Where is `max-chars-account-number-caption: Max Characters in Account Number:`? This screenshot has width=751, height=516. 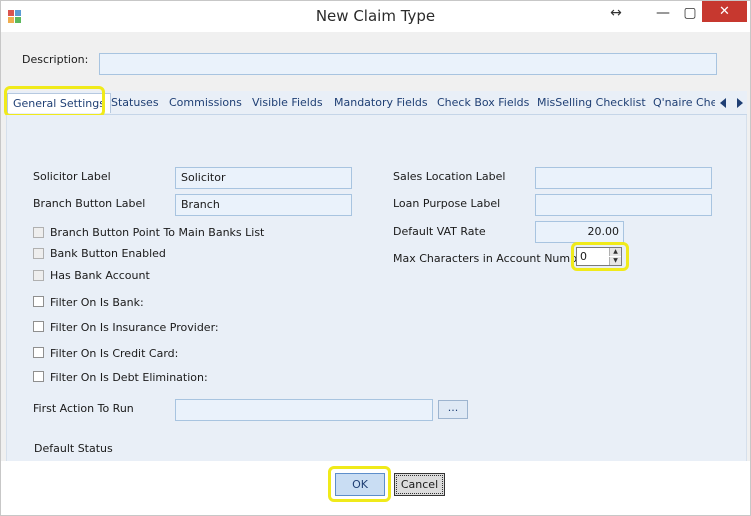
max-chars-account-number-caption: Max Characters in Account Number: is located at coordinates (492, 258).